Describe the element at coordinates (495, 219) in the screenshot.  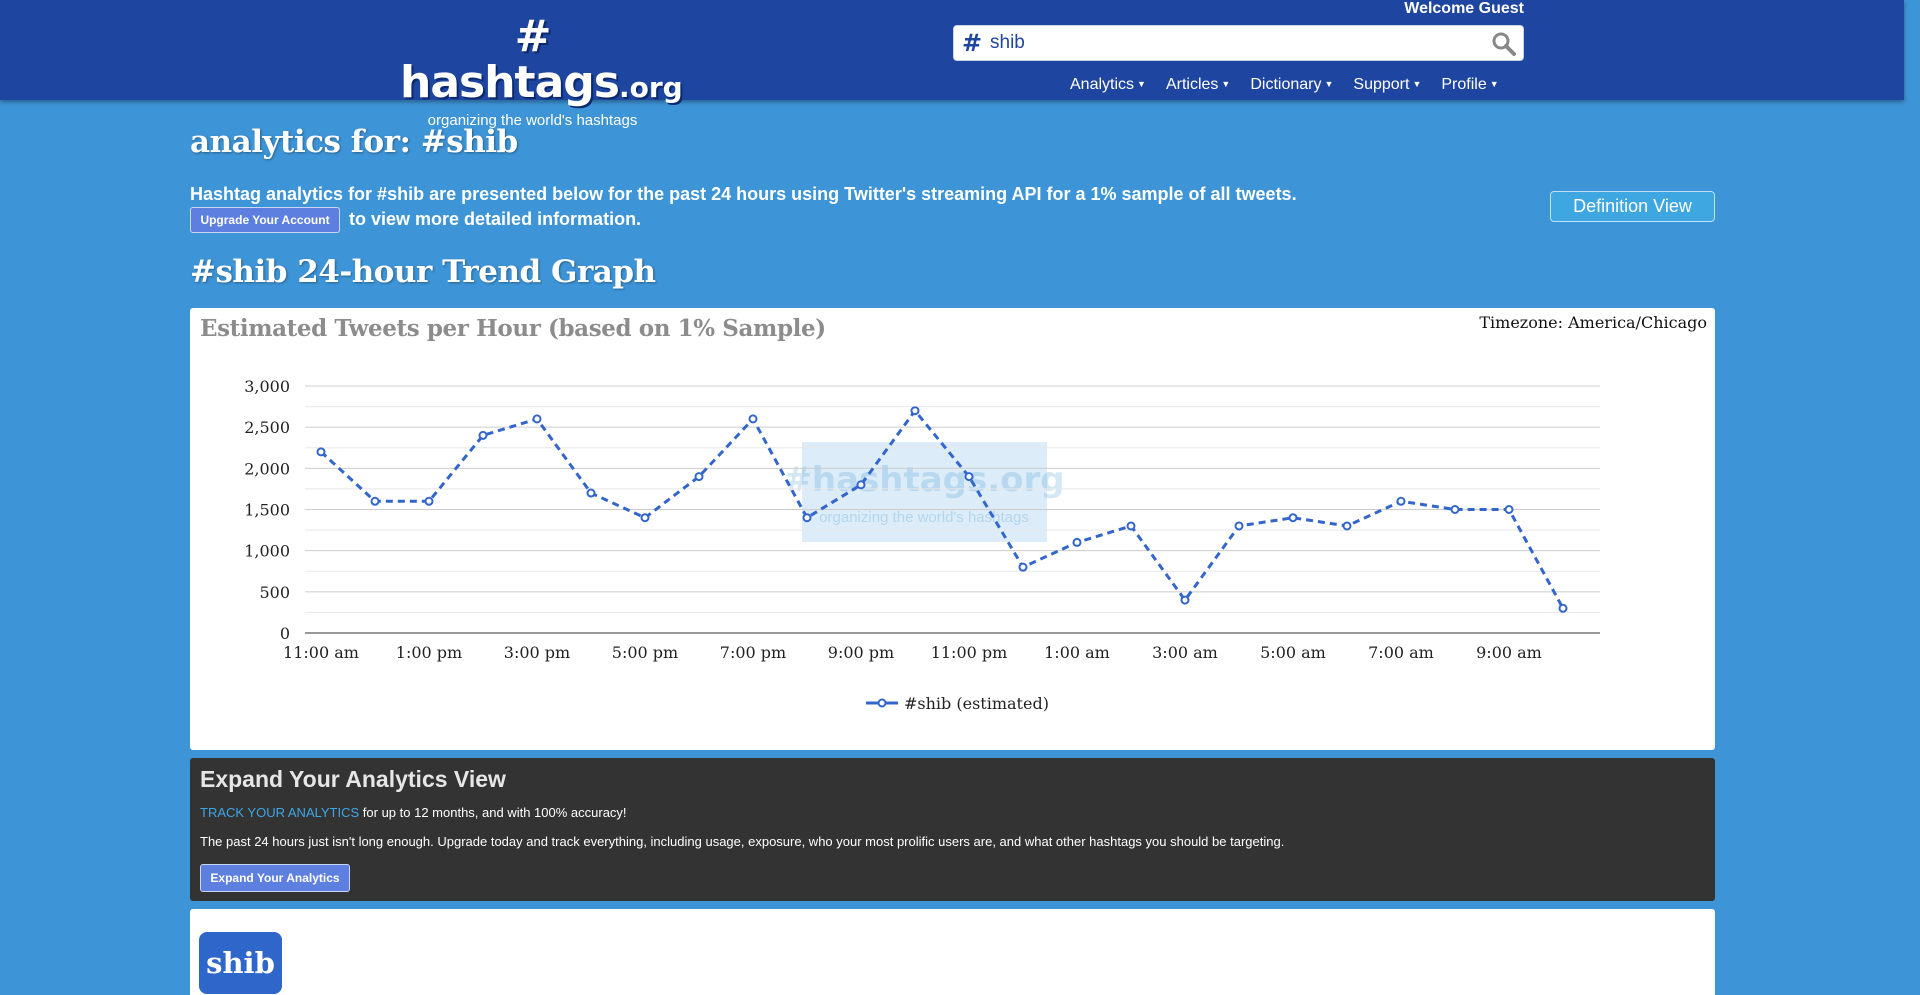
I see `intro-line2: to view more detailed information.` at that location.